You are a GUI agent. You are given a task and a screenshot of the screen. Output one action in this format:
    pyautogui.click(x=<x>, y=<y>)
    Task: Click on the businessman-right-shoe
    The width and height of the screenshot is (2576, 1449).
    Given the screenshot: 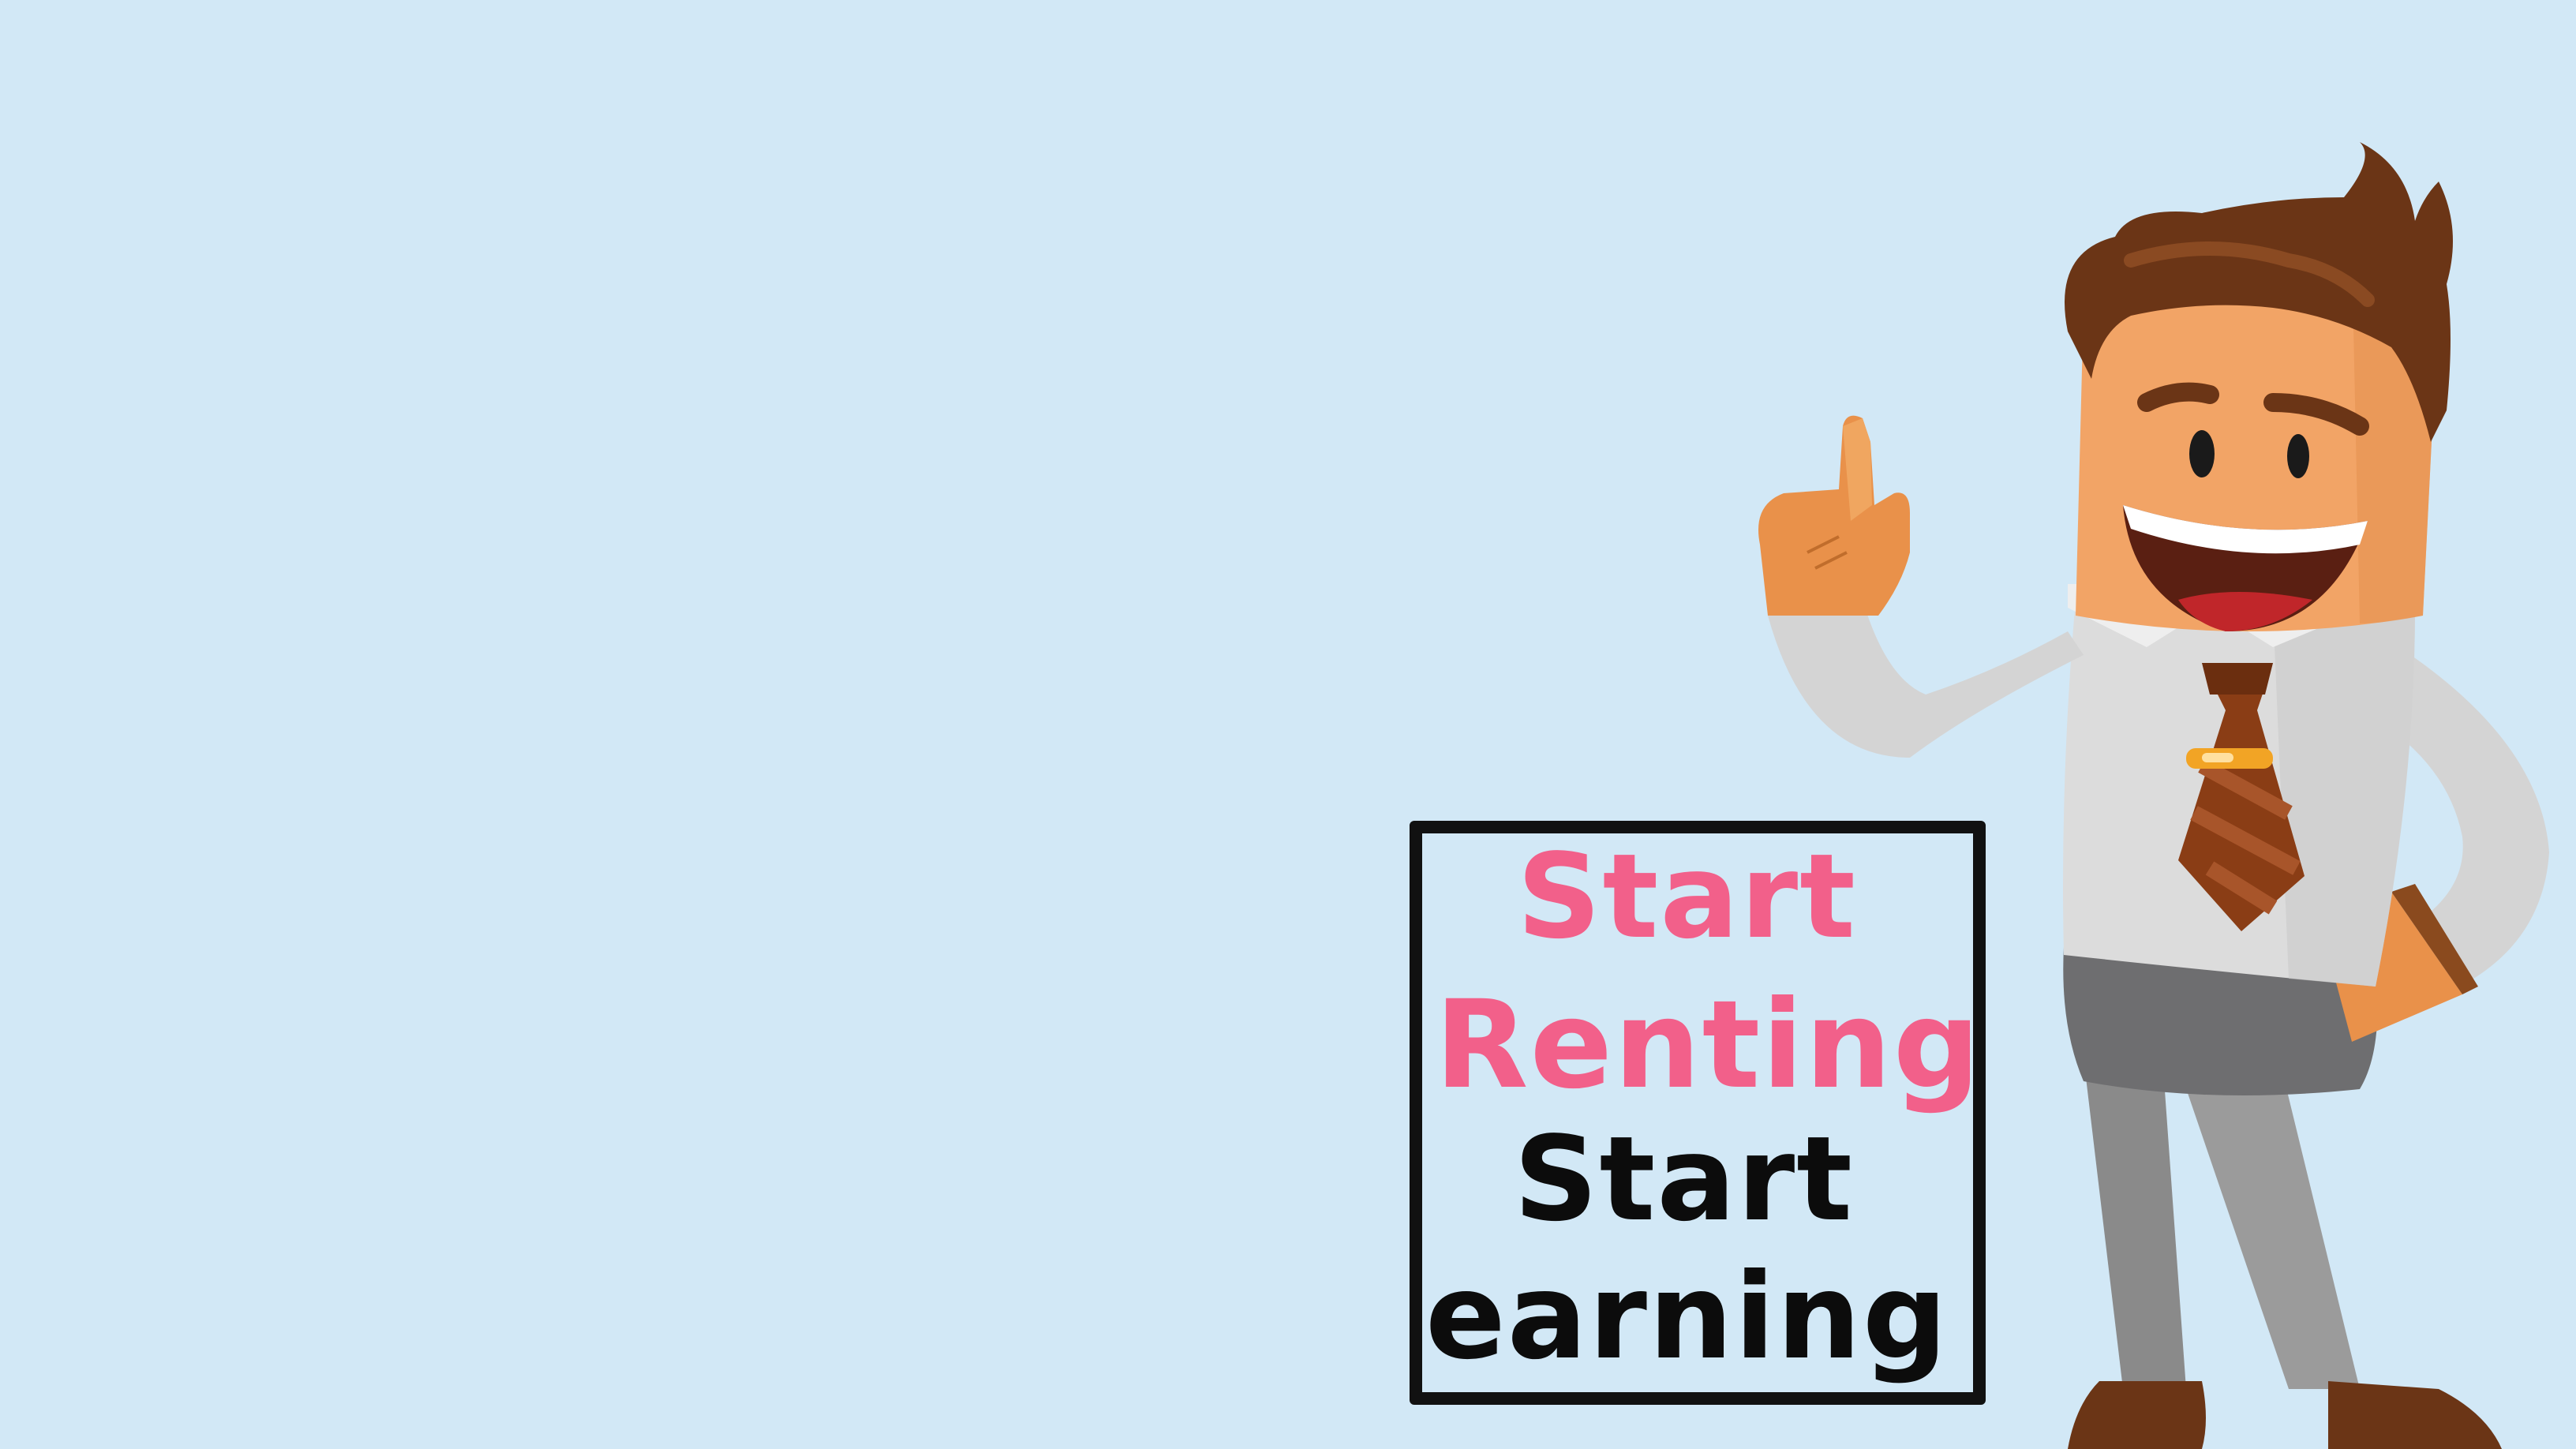 What is the action you would take?
    pyautogui.click(x=2415, y=1415)
    